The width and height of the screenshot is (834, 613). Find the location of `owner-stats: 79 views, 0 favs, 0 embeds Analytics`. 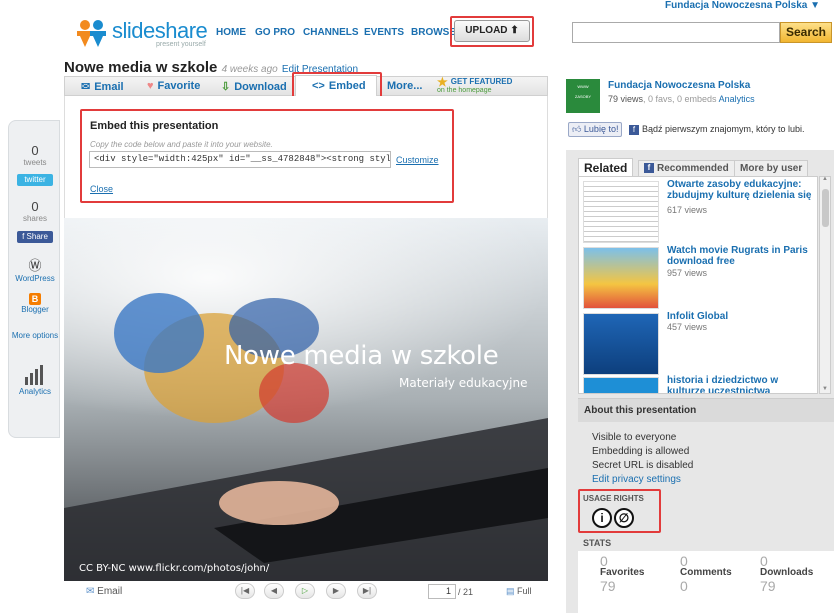

owner-stats: 79 views, 0 favs, 0 embeds Analytics is located at coordinates (681, 99).